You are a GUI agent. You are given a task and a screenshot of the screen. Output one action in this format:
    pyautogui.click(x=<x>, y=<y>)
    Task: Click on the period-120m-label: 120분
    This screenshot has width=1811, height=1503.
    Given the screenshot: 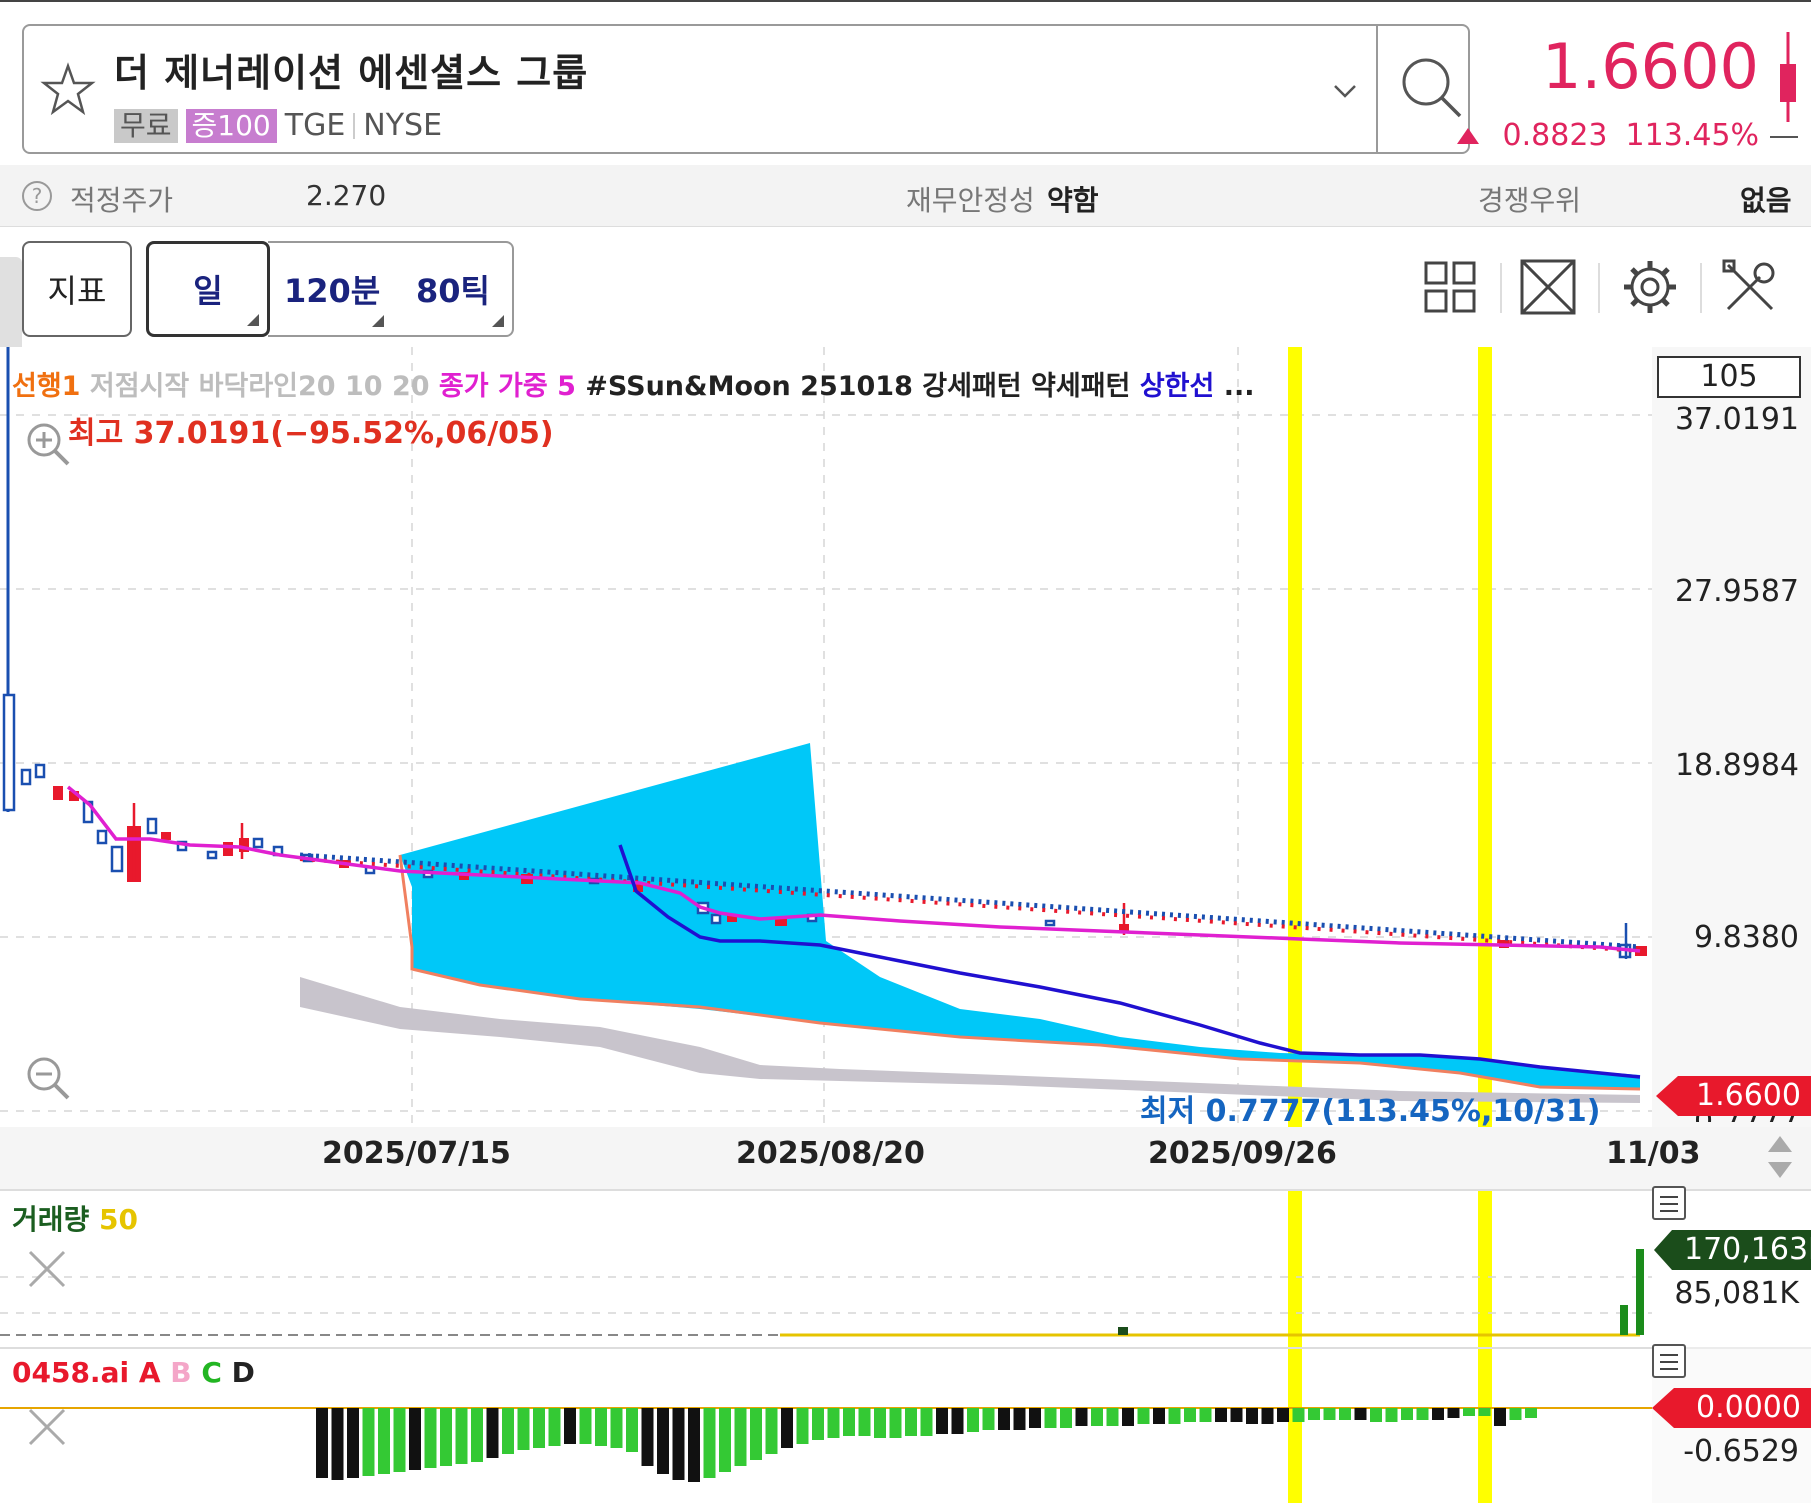 What is the action you would take?
    pyautogui.click(x=332, y=291)
    